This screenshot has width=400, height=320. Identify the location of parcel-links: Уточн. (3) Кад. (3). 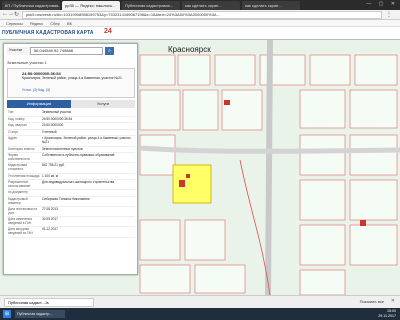
(36, 90).